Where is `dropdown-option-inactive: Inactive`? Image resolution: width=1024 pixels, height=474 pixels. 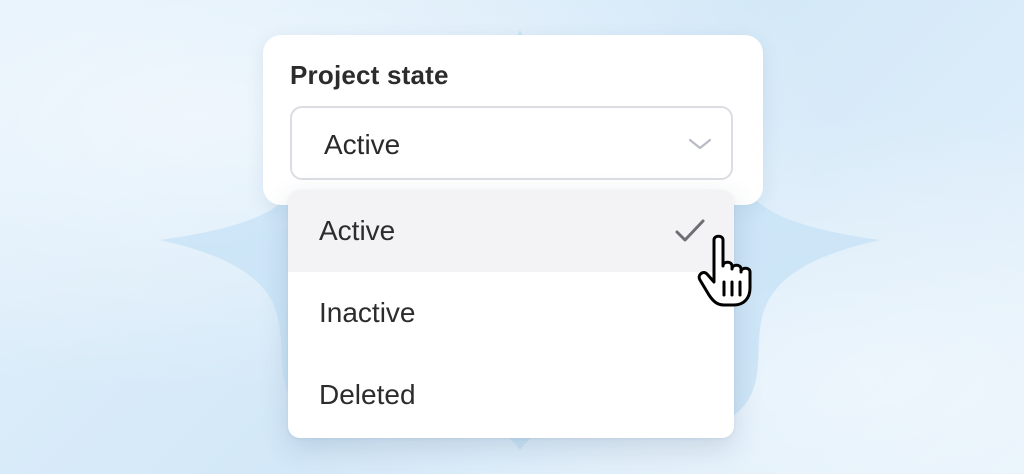
dropdown-option-inactive: Inactive is located at coordinates (511, 313).